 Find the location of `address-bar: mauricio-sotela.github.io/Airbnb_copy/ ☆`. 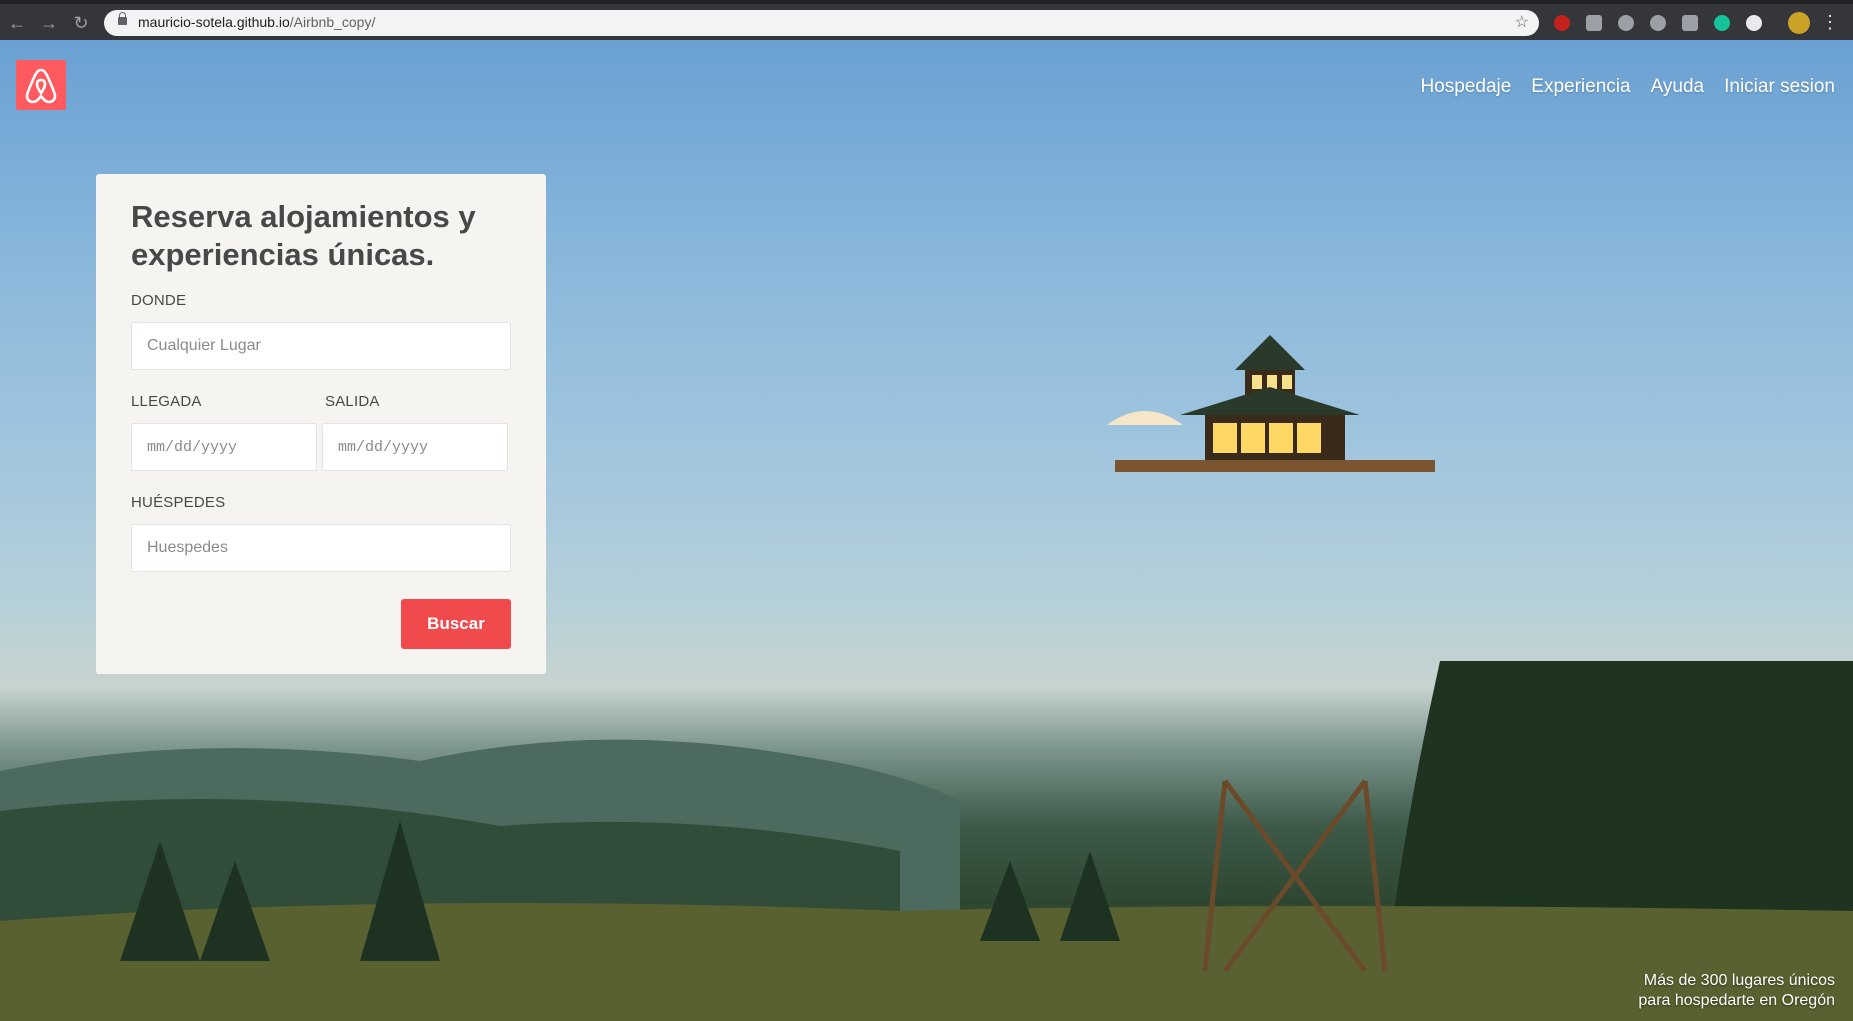

address-bar: mauricio-sotela.github.io/Airbnb_copy/ ☆ is located at coordinates (821, 23).